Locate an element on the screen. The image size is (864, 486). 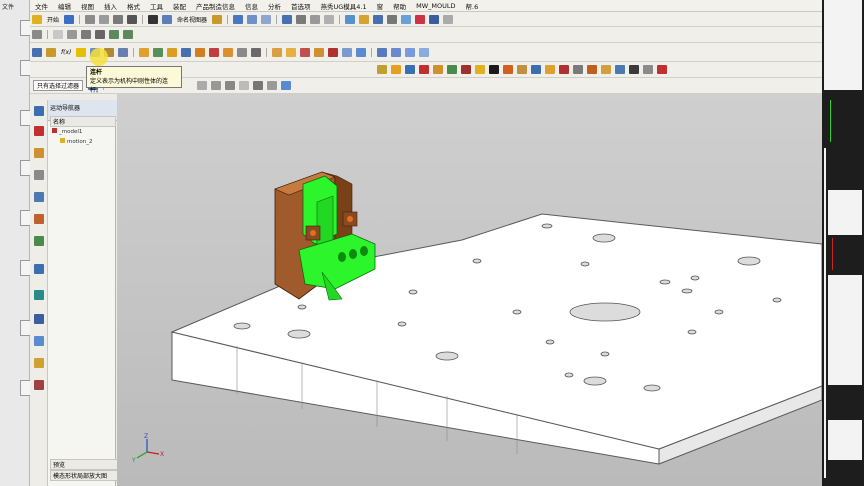
undo-icon is located at coordinates (153, 19).